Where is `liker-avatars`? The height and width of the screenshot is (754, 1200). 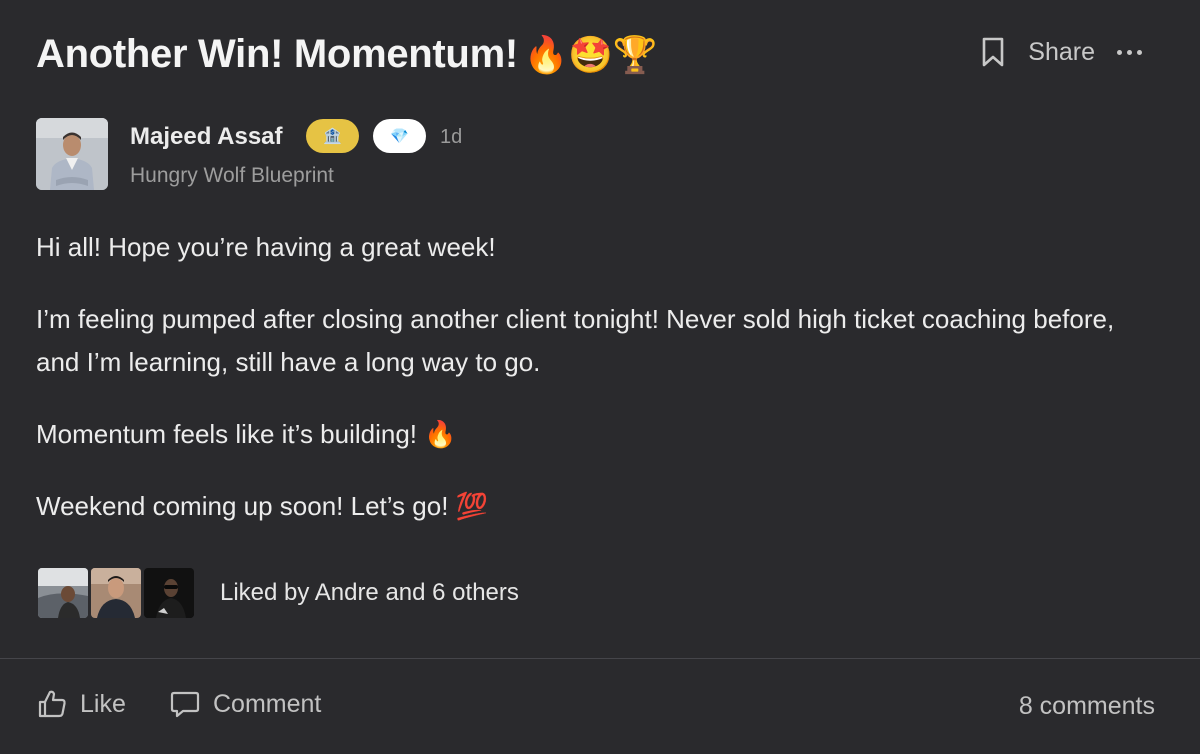
liker-avatars is located at coordinates (116, 593).